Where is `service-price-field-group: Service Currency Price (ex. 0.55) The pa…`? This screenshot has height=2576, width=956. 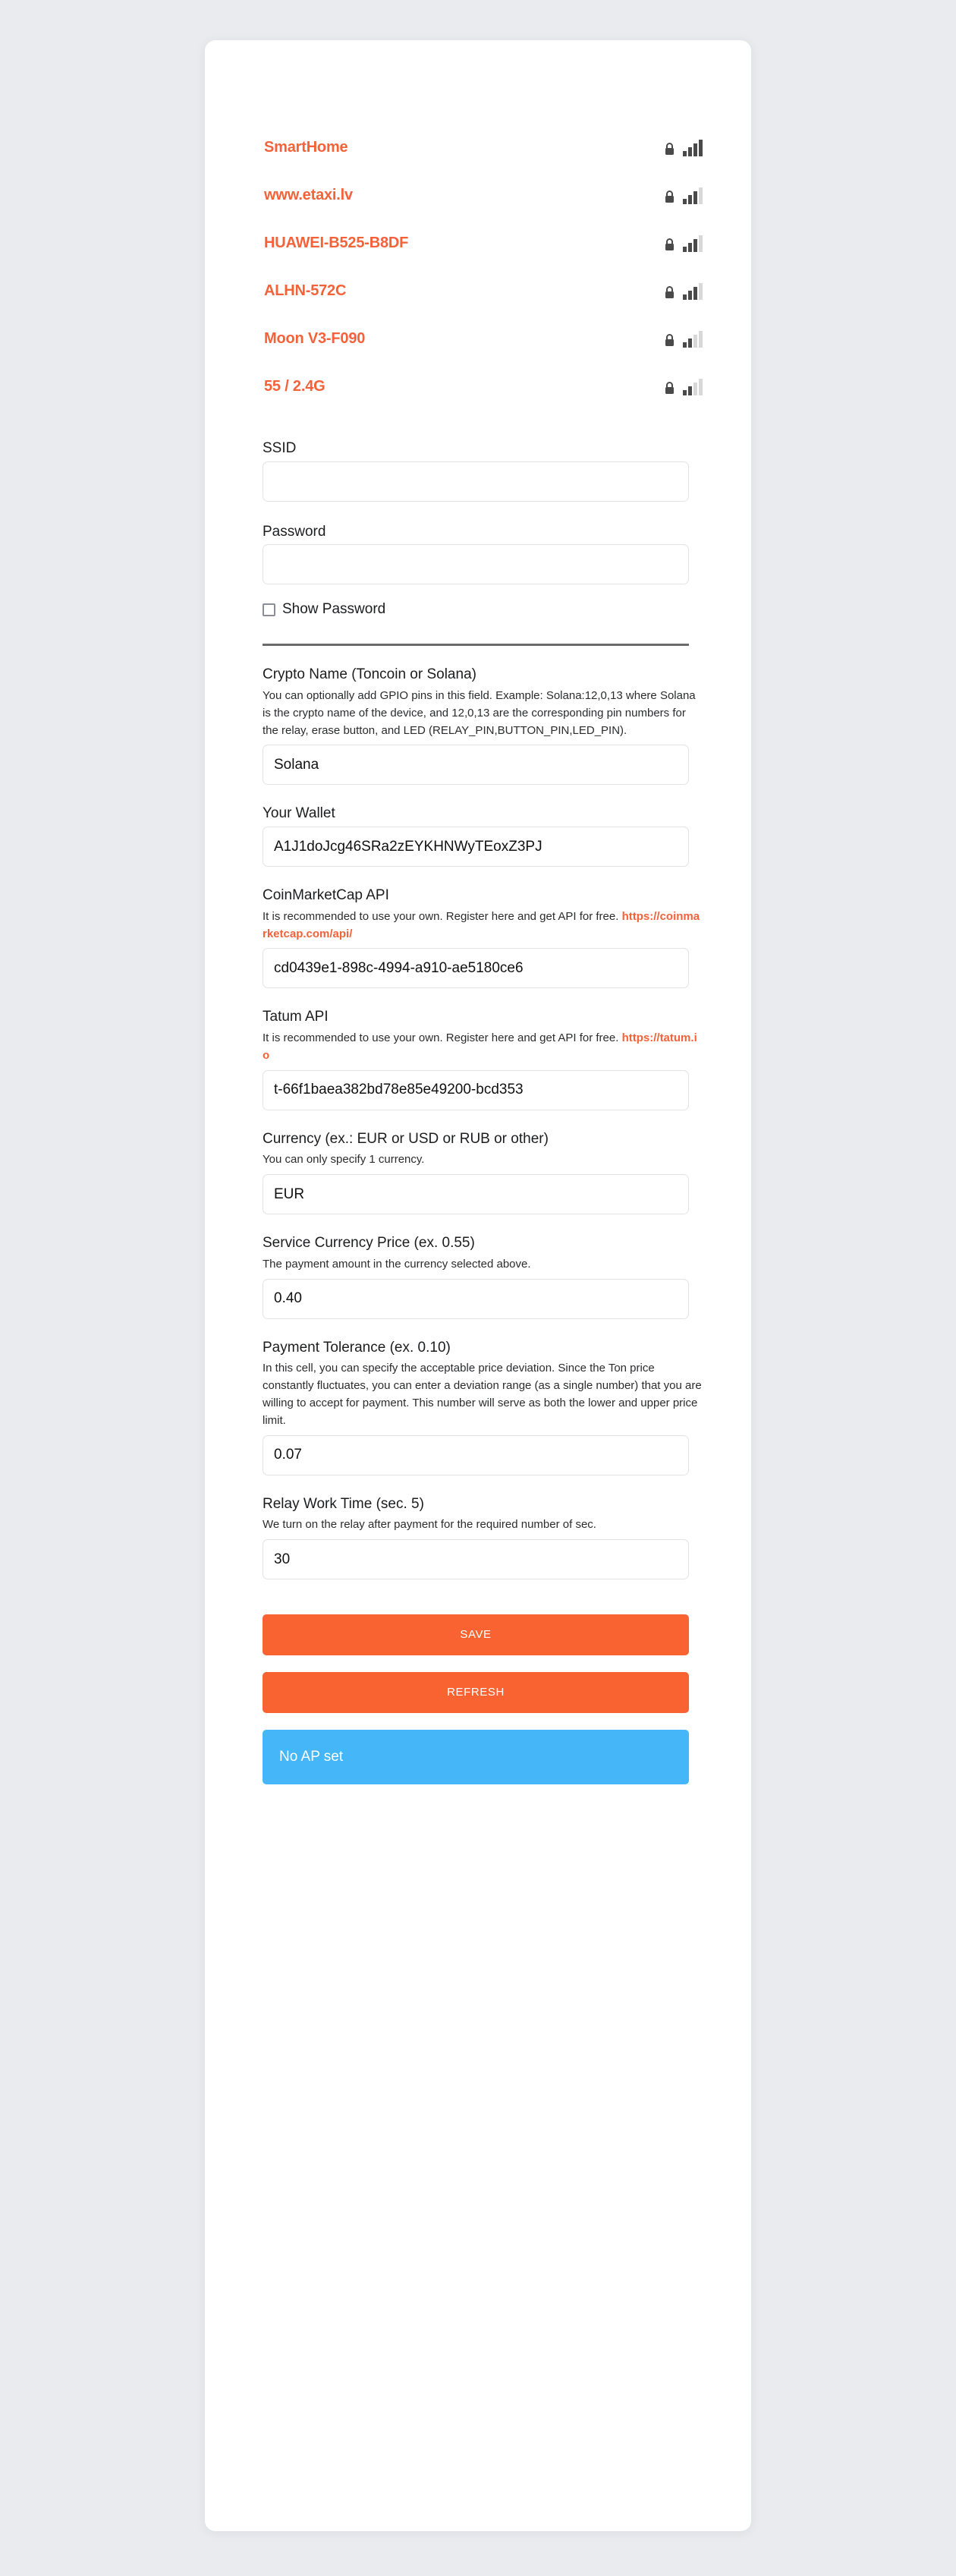 service-price-field-group: Service Currency Price (ex. 0.55) The pa… is located at coordinates (483, 1276).